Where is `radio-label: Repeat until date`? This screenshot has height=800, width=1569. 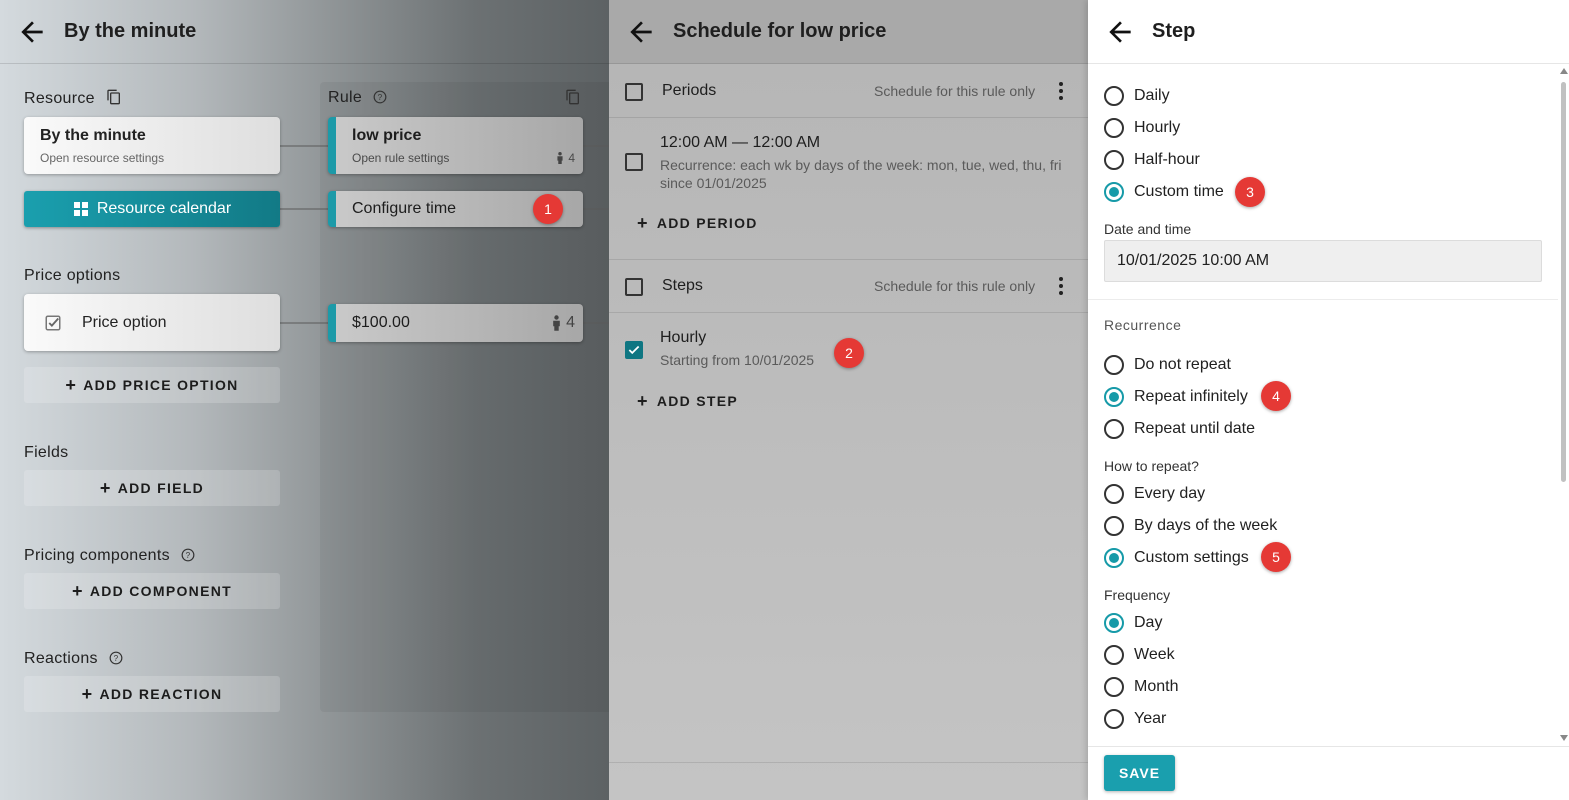 radio-label: Repeat until date is located at coordinates (1194, 428).